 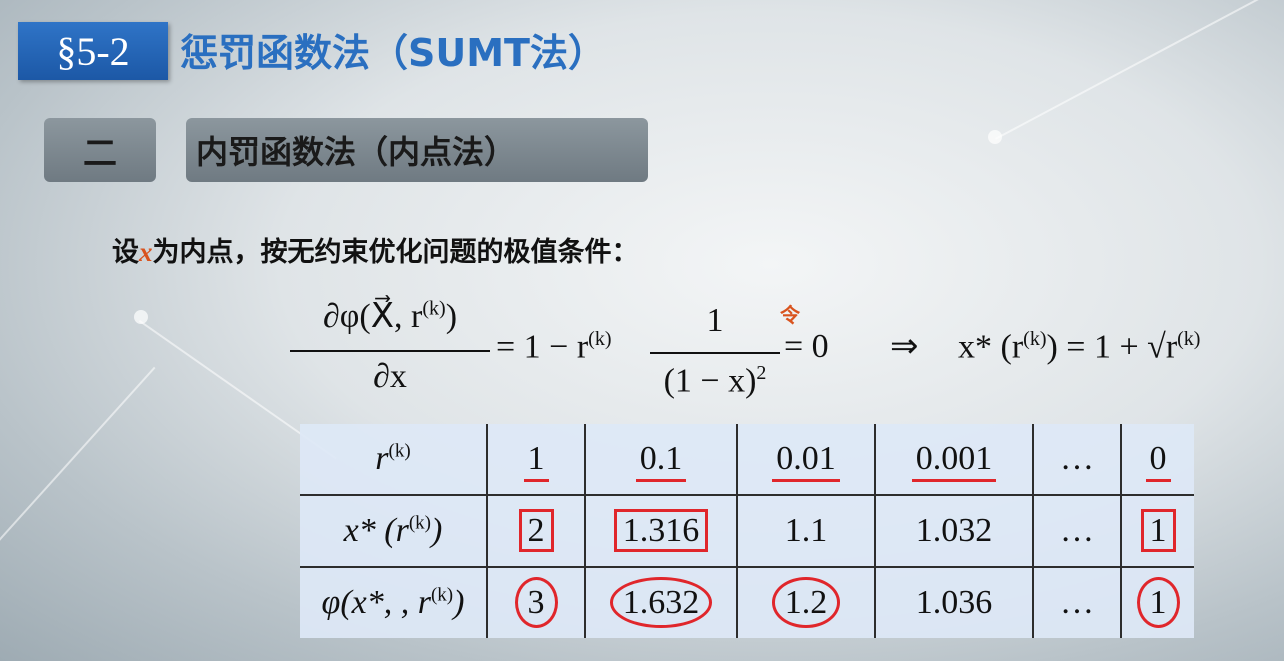 I want to click on table-cell: 3, so click(x=536, y=602).